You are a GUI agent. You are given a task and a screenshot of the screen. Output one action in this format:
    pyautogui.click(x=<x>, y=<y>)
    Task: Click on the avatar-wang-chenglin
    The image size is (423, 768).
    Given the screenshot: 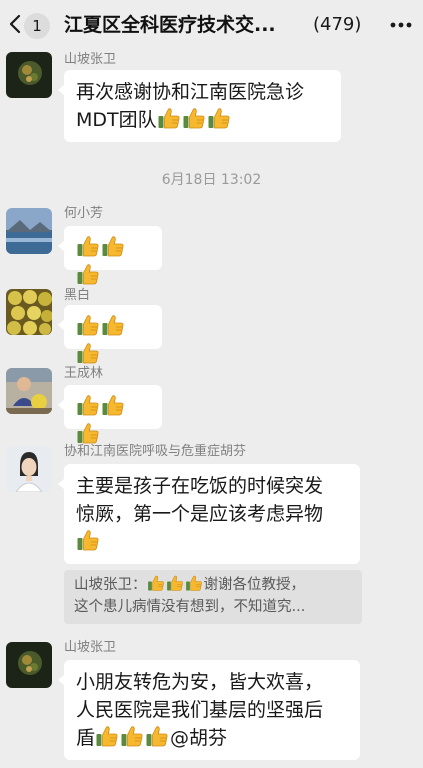 What is the action you would take?
    pyautogui.click(x=29, y=391)
    